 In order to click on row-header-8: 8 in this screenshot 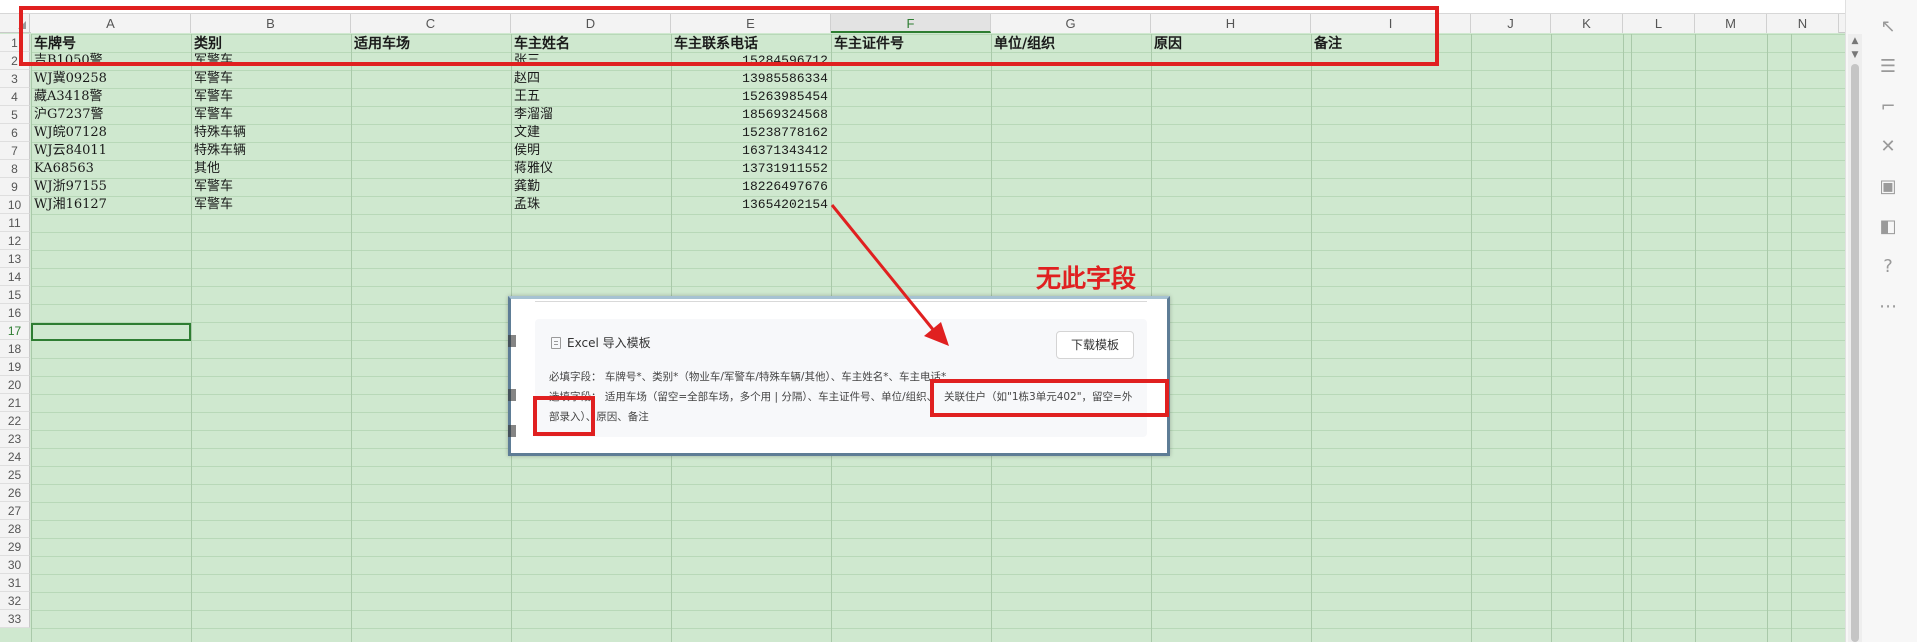, I will do `click(15, 169)`.